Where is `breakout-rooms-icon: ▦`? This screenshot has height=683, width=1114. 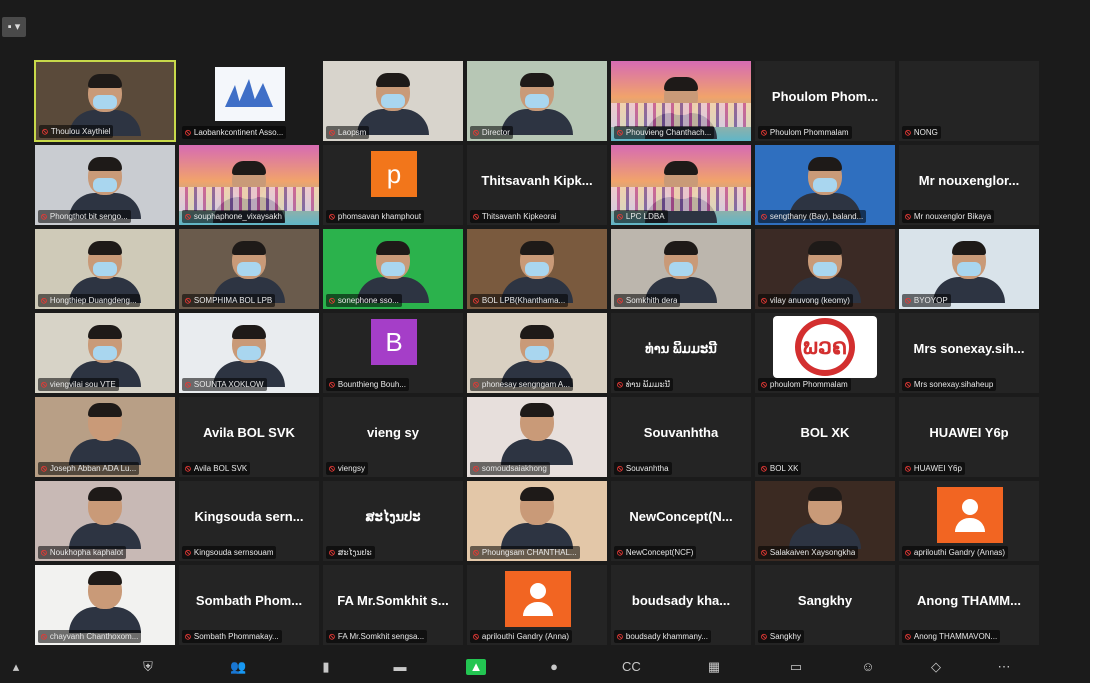
breakout-rooms-icon: ▦ is located at coordinates (714, 667).